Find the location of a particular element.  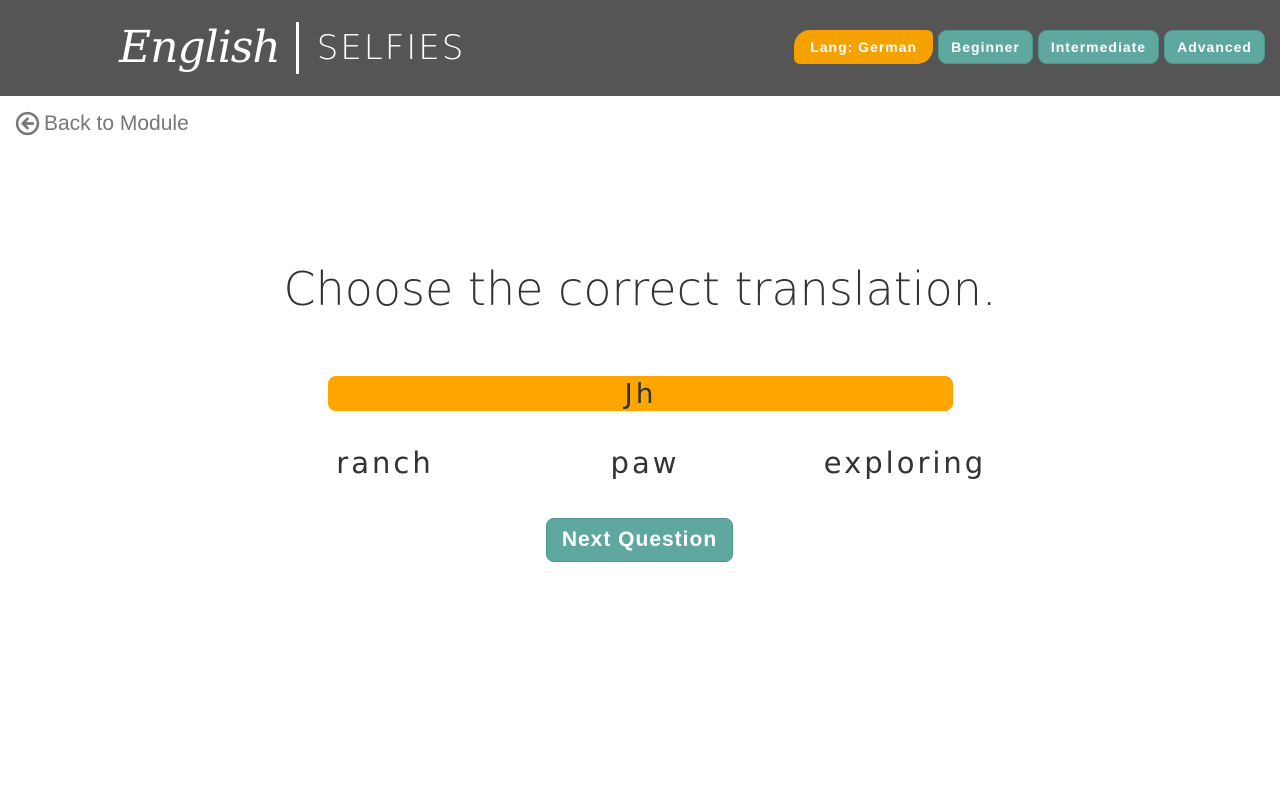

language-button: Lang: German is located at coordinates (864, 47).